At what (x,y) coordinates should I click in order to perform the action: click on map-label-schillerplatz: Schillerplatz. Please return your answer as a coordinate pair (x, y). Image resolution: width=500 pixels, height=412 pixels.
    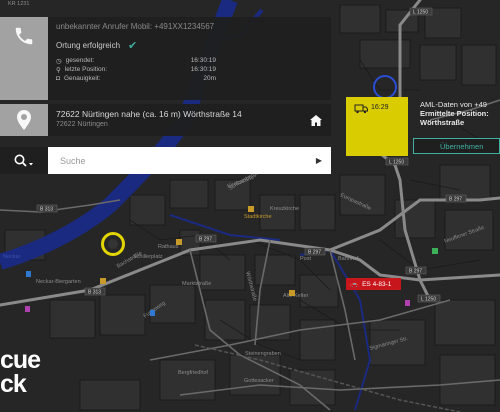
    Looking at the image, I should click on (148, 257).